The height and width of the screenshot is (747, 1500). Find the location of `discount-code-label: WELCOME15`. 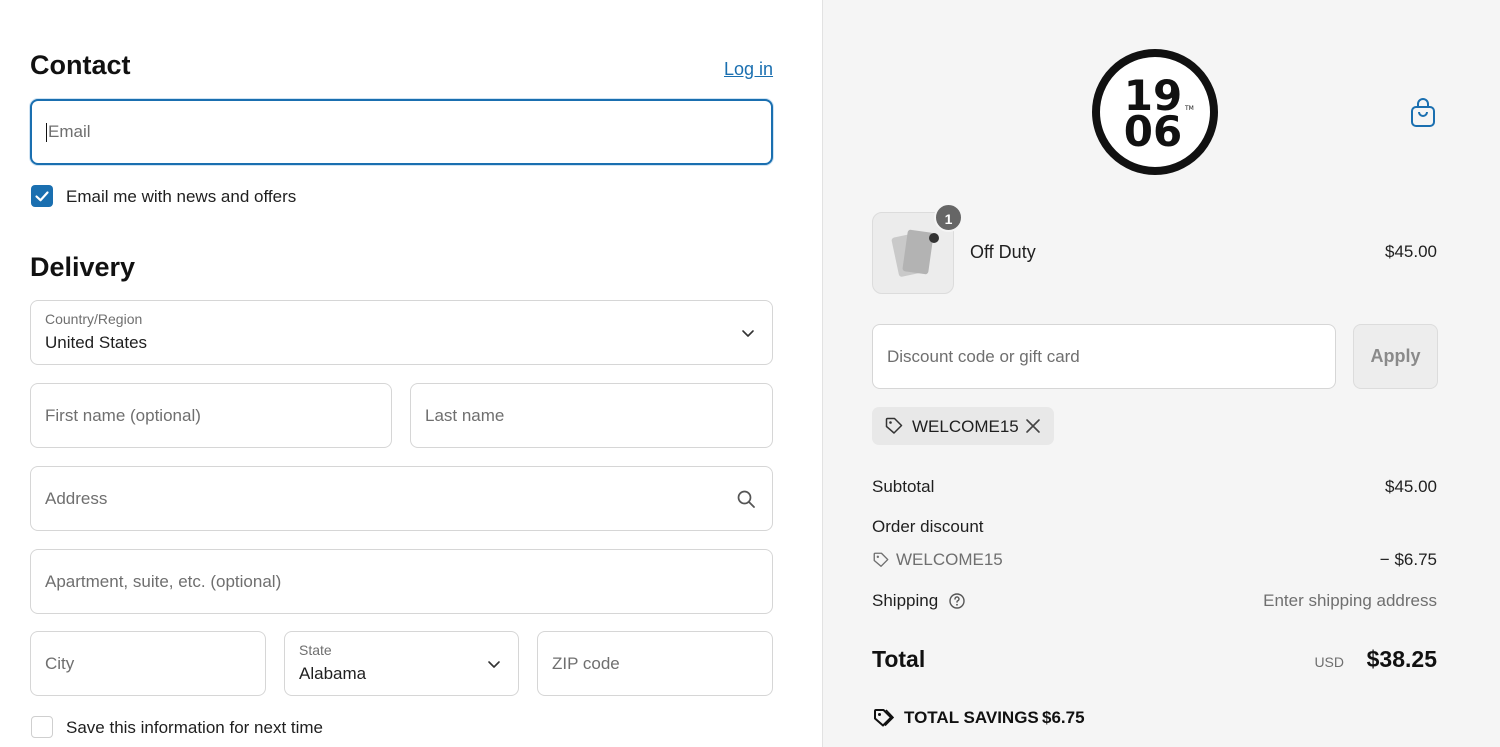

discount-code-label: WELCOME15 is located at coordinates (949, 559).